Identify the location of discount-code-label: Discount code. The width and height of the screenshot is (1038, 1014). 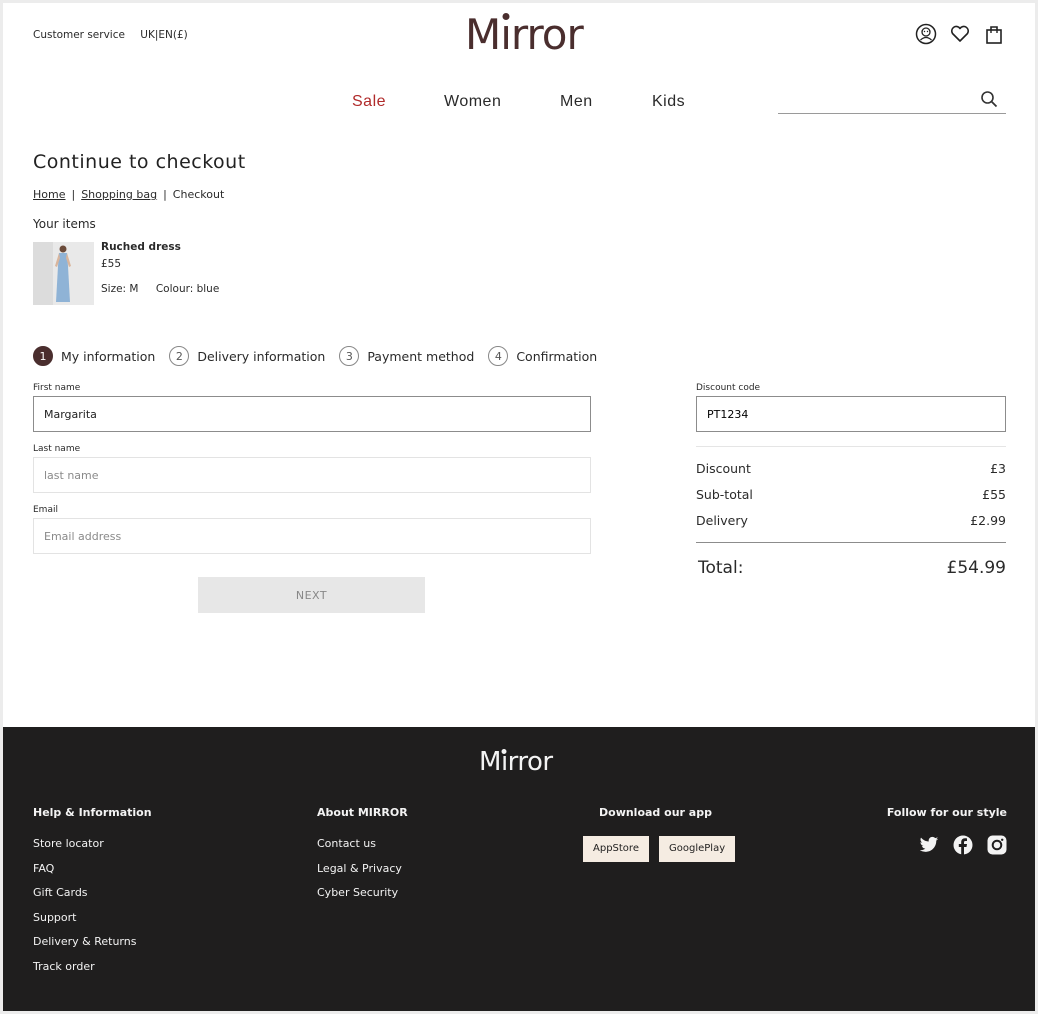
(728, 388).